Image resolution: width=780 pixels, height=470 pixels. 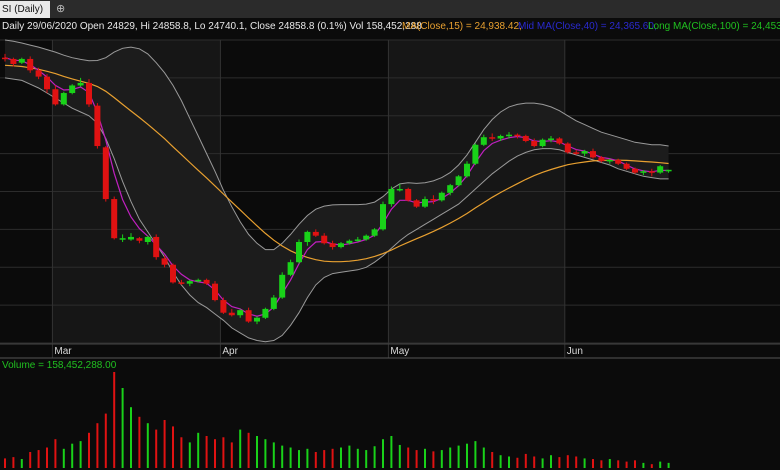 I want to click on x-tick-label: Jun, so click(x=575, y=351).